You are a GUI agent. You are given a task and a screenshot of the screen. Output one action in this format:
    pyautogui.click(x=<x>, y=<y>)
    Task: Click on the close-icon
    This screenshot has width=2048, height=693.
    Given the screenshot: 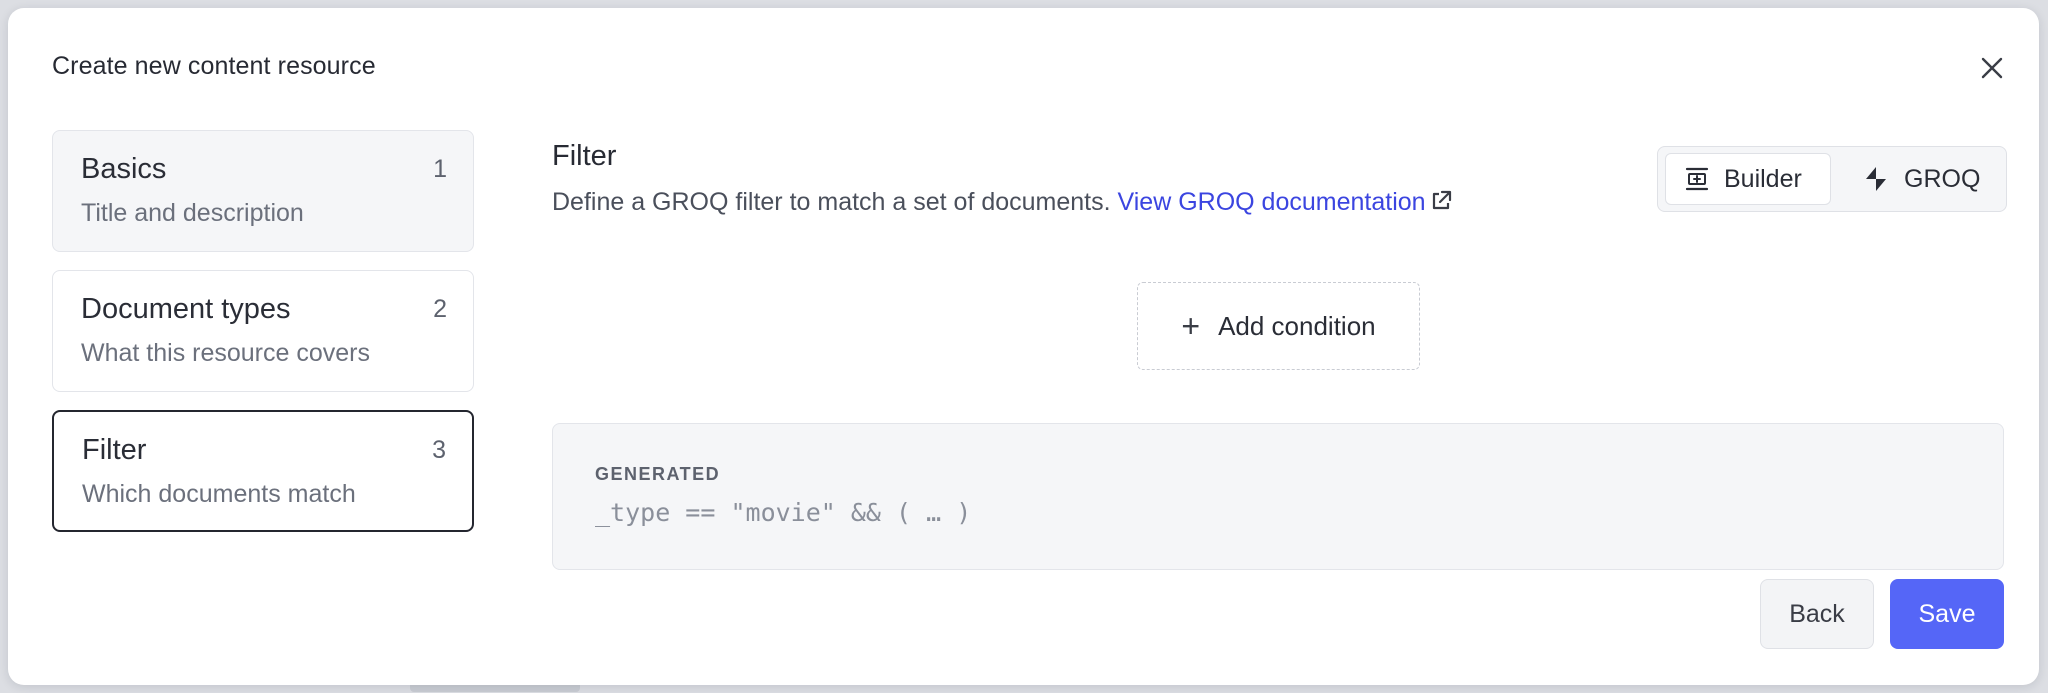 What is the action you would take?
    pyautogui.click(x=1992, y=68)
    